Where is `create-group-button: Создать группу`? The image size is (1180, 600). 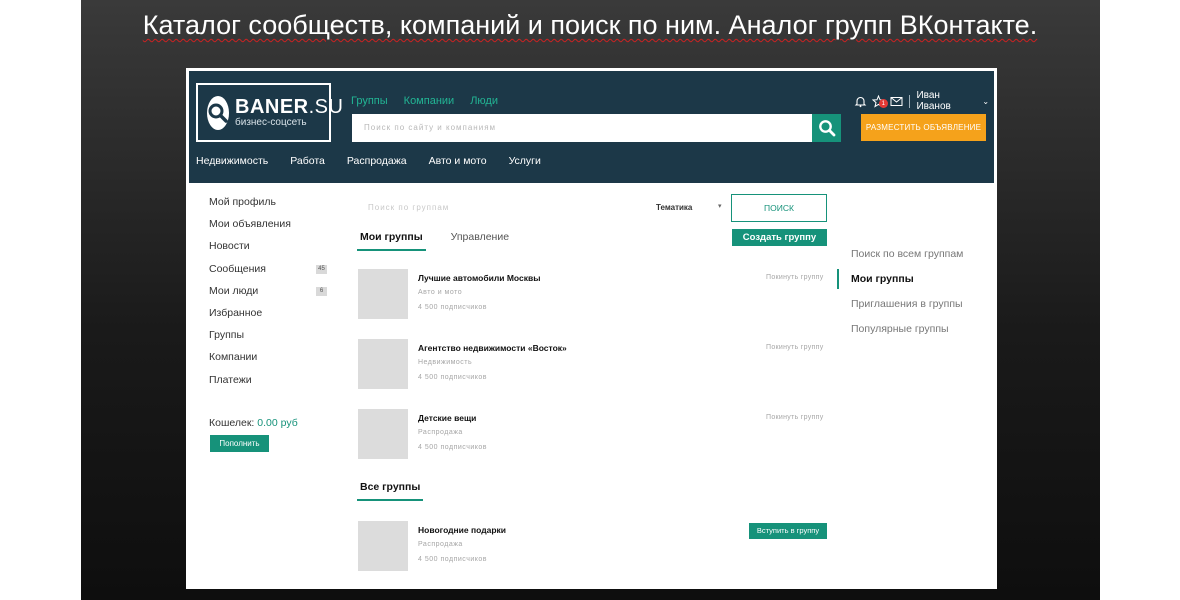 create-group-button: Создать группу is located at coordinates (779, 237).